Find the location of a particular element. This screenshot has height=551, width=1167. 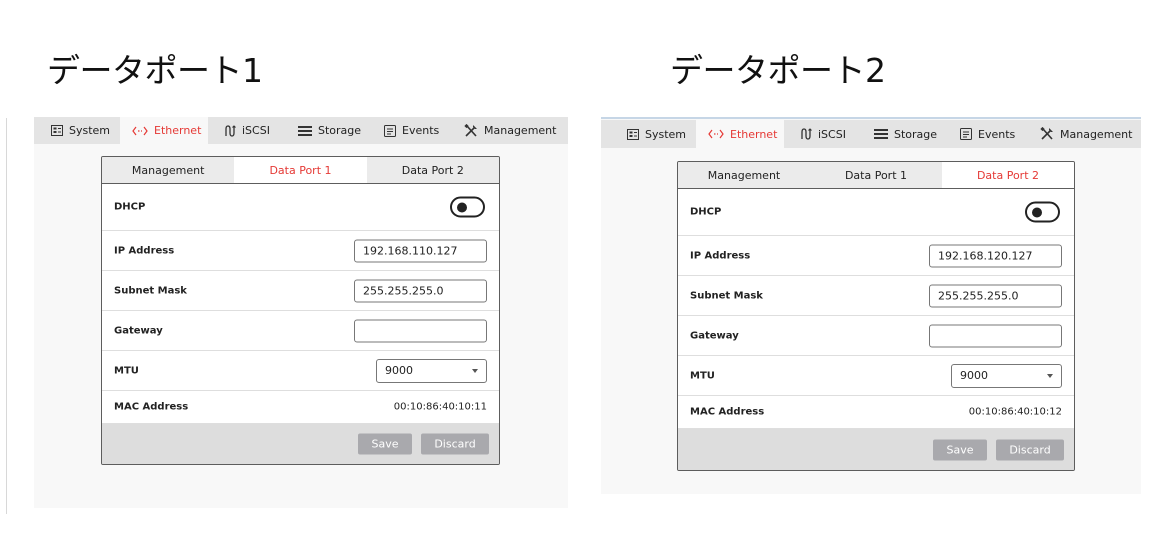

dhcp-label: DHCP is located at coordinates (706, 212).